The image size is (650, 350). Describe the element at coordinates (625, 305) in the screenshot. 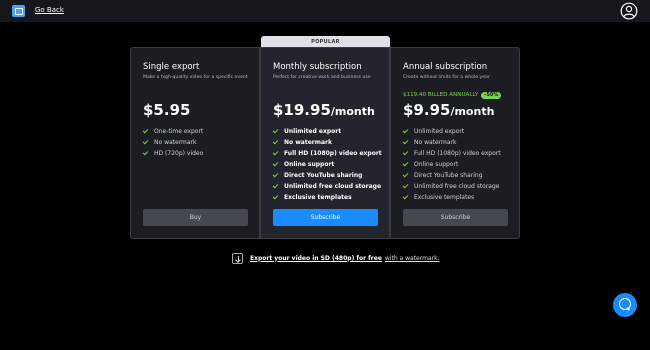

I see `help-chat-icon` at that location.